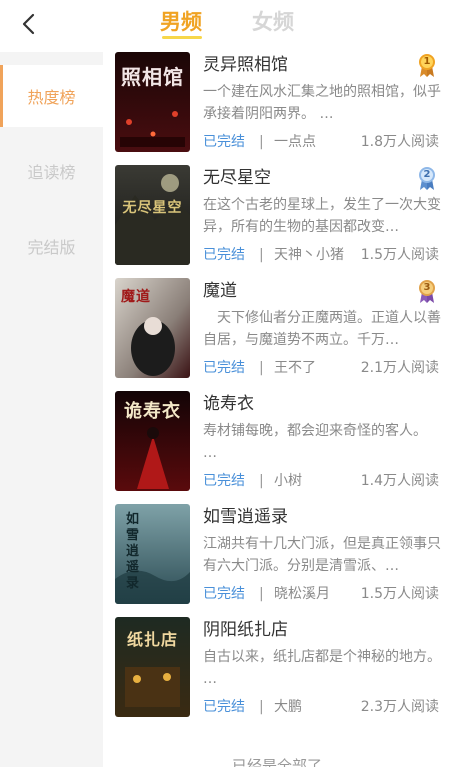 The image size is (451, 767). I want to click on rank-number: 2, so click(427, 174).